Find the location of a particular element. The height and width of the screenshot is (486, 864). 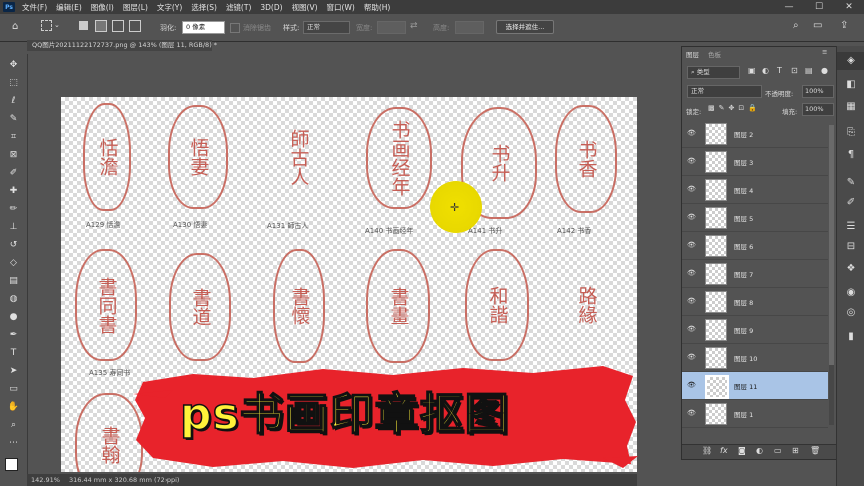

color-panel-icon: ◧ is located at coordinates (850, 85).